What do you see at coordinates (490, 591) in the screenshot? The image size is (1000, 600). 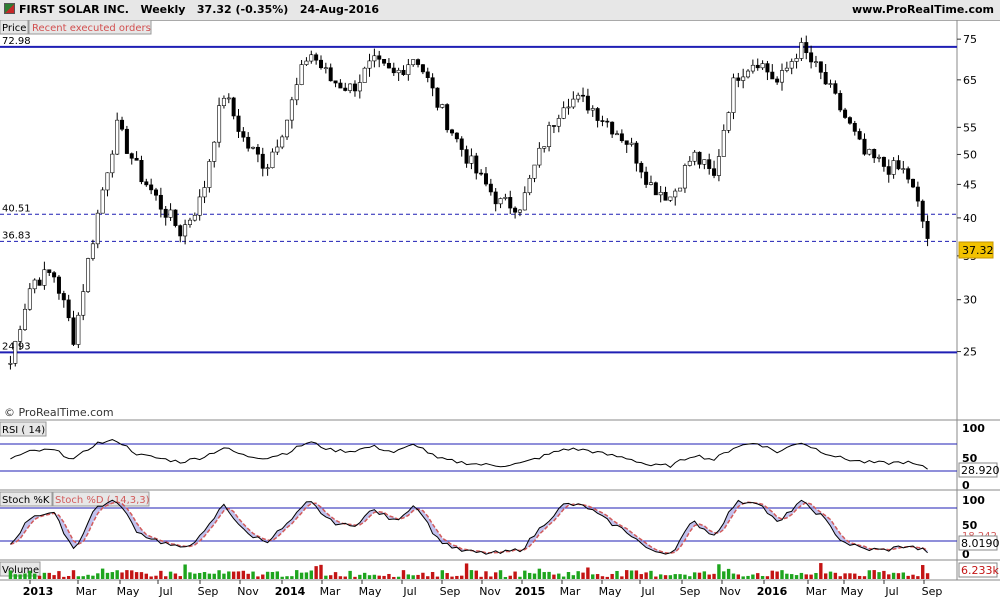 I see `x-tick-label: Nov` at bounding box center [490, 591].